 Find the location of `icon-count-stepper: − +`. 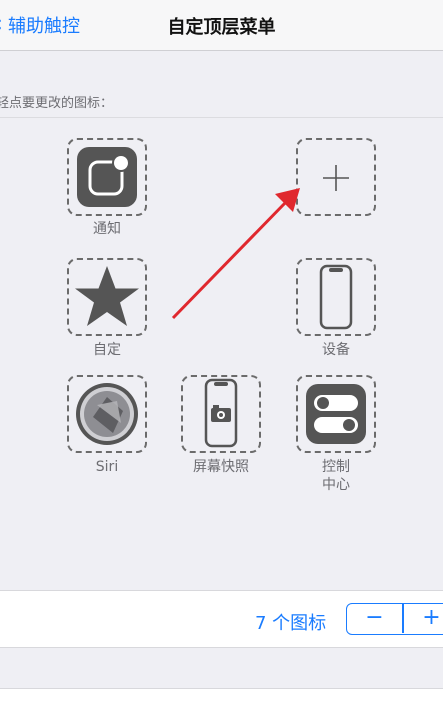

icon-count-stepper: − + is located at coordinates (394, 619).